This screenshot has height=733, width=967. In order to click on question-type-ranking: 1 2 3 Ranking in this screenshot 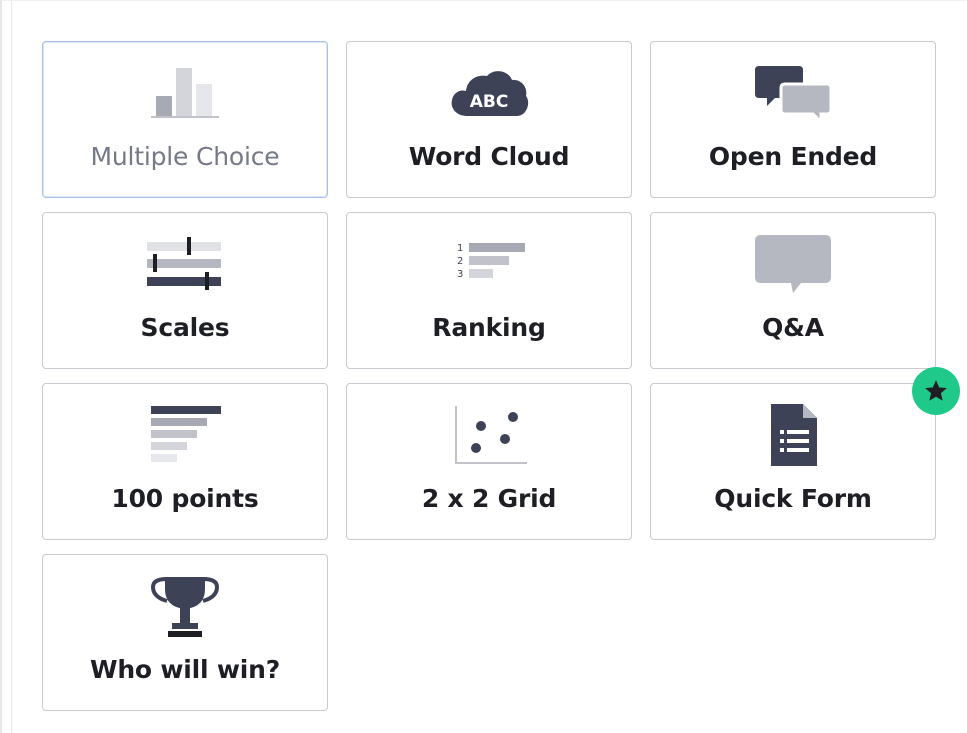, I will do `click(489, 290)`.